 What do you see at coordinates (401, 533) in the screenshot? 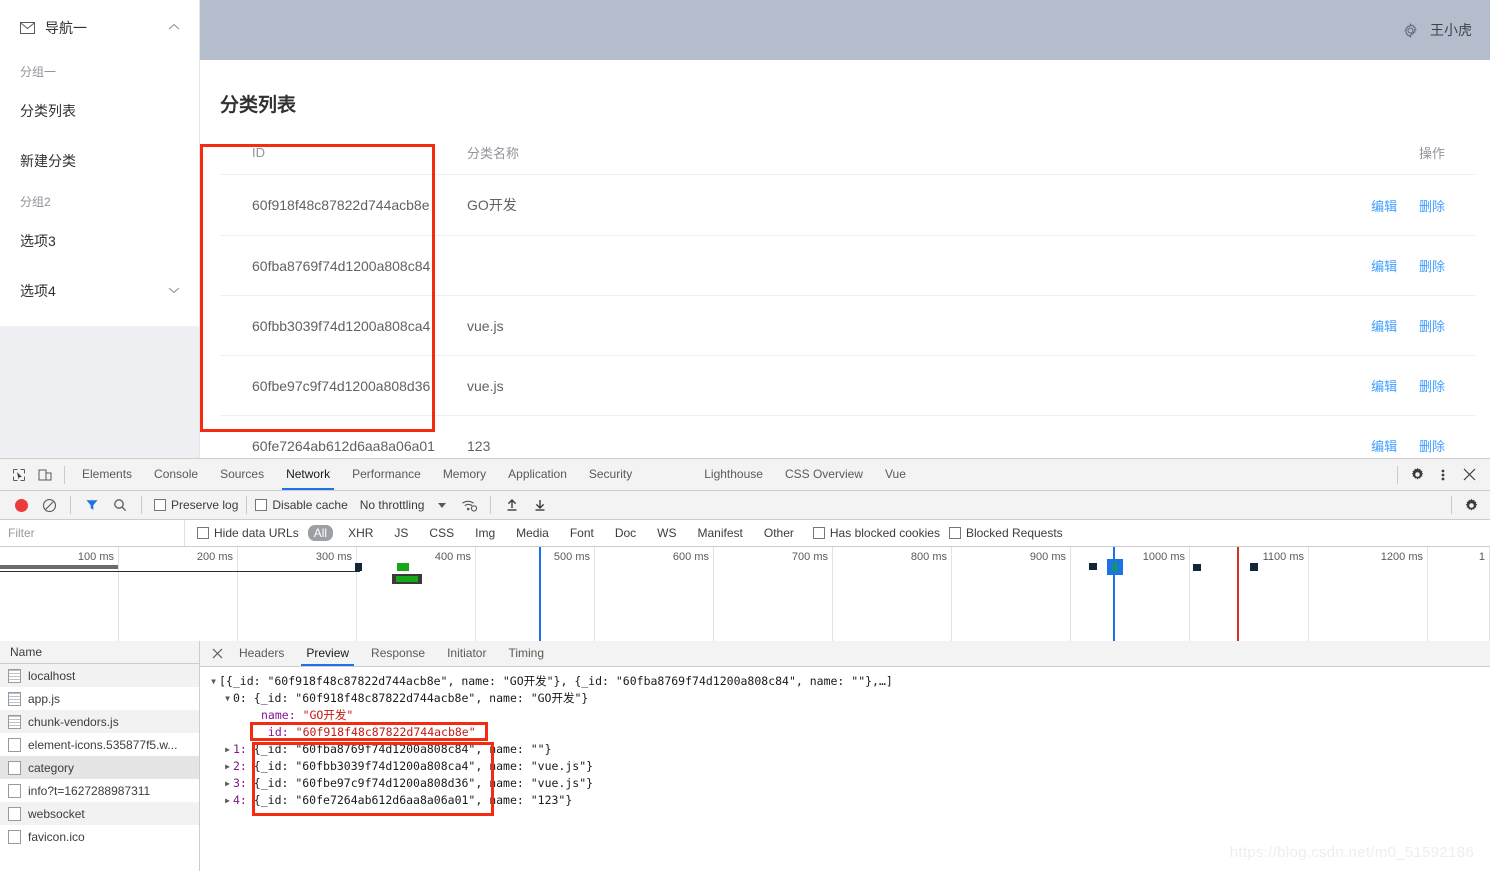
I see `filter-type-js: JS` at bounding box center [401, 533].